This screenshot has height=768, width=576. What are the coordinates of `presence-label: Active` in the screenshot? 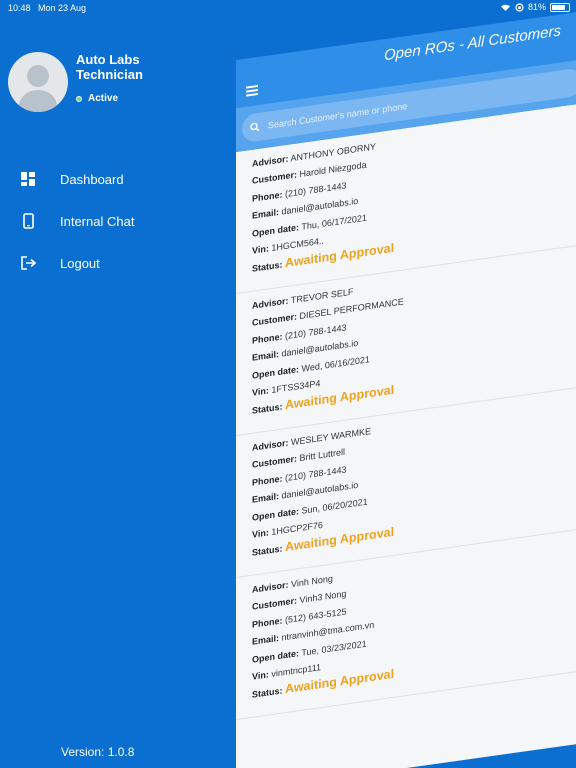 It's located at (103, 98).